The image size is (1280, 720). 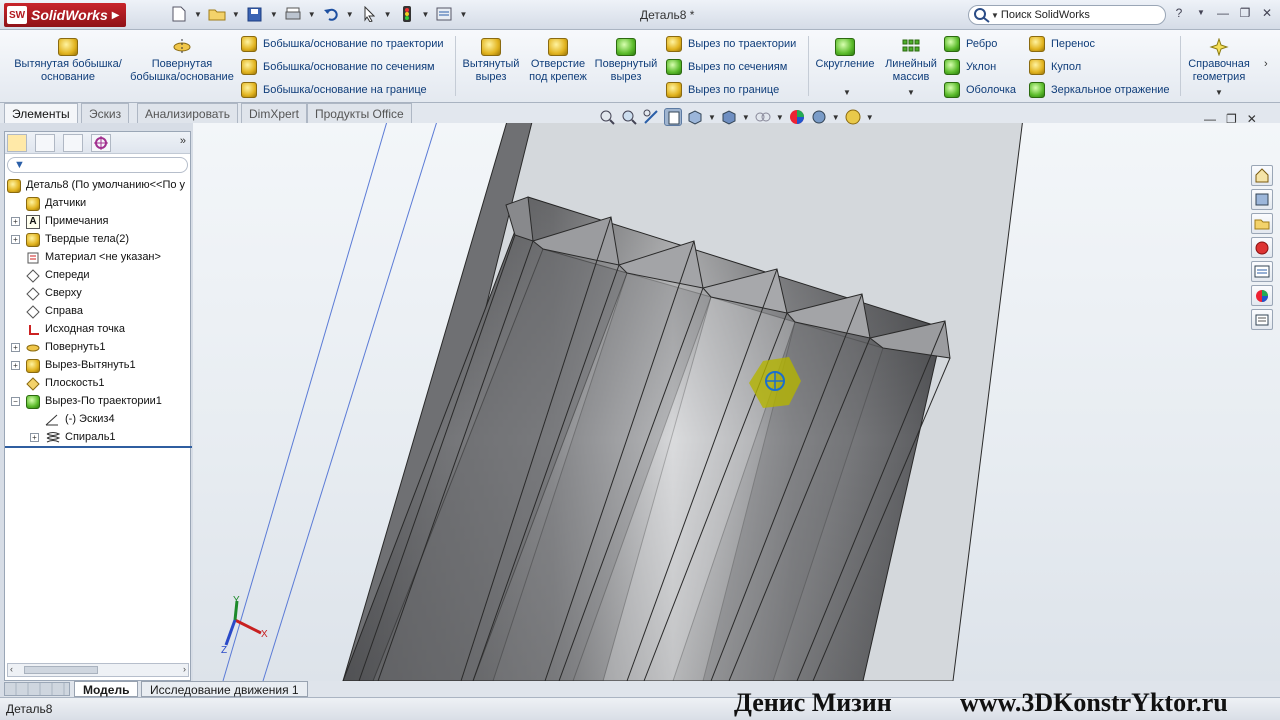 What do you see at coordinates (970, 67) in the screenshot?
I see `draft-button: Уклон` at bounding box center [970, 67].